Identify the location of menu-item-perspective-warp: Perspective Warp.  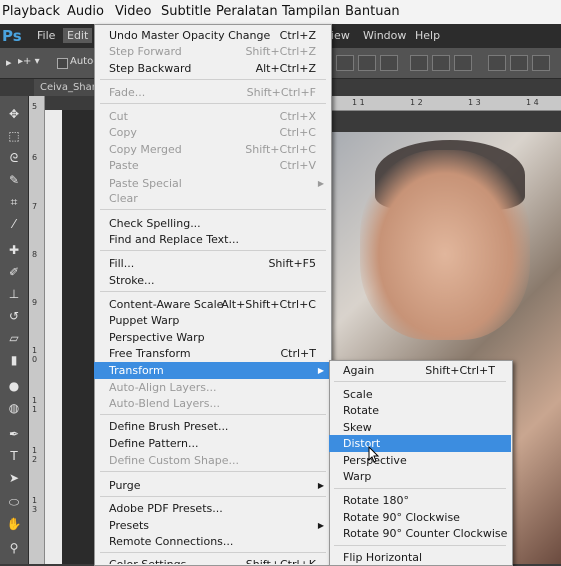
(212, 337).